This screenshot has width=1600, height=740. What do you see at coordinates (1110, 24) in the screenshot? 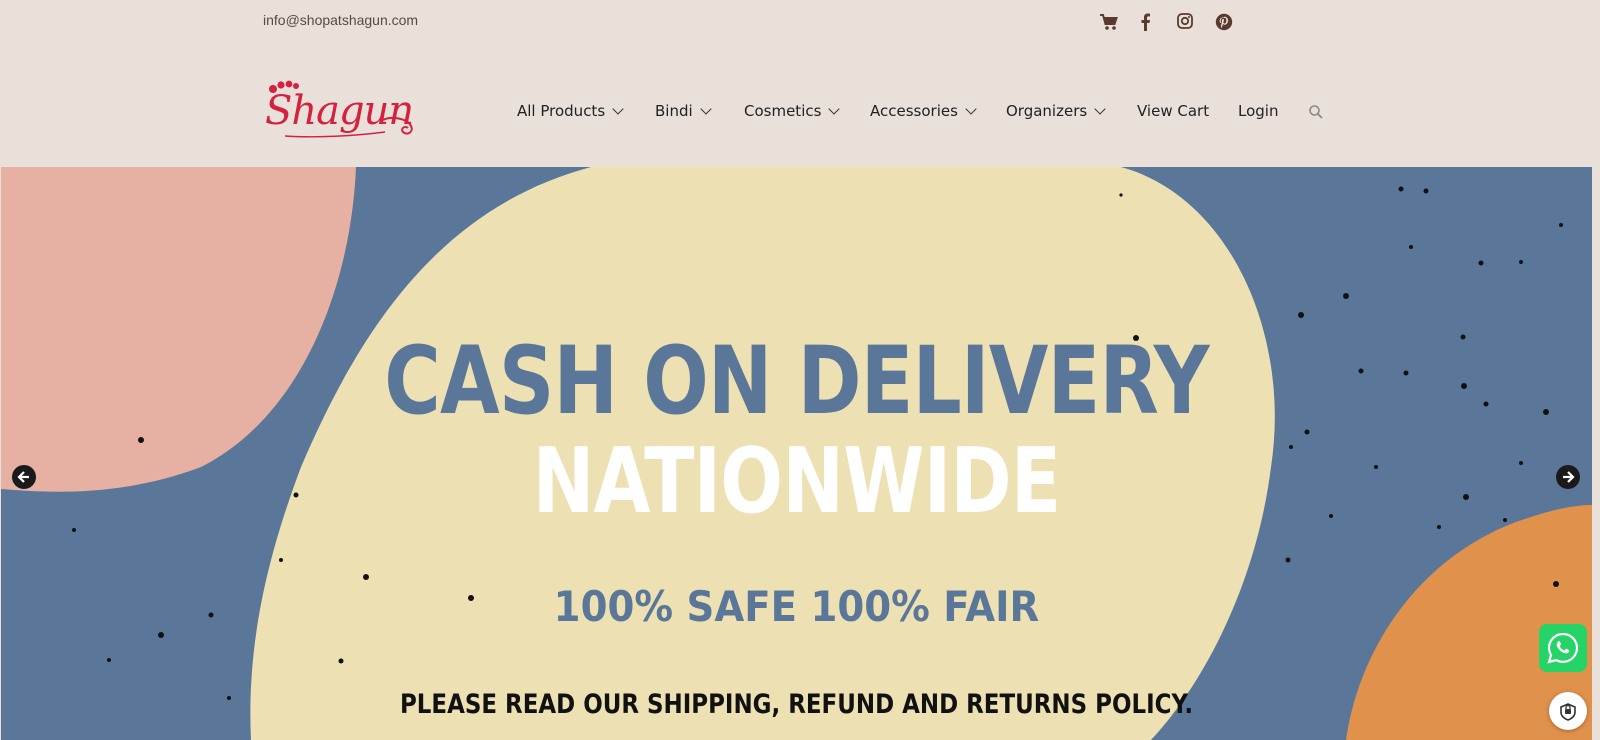
I see `cart-icon` at bounding box center [1110, 24].